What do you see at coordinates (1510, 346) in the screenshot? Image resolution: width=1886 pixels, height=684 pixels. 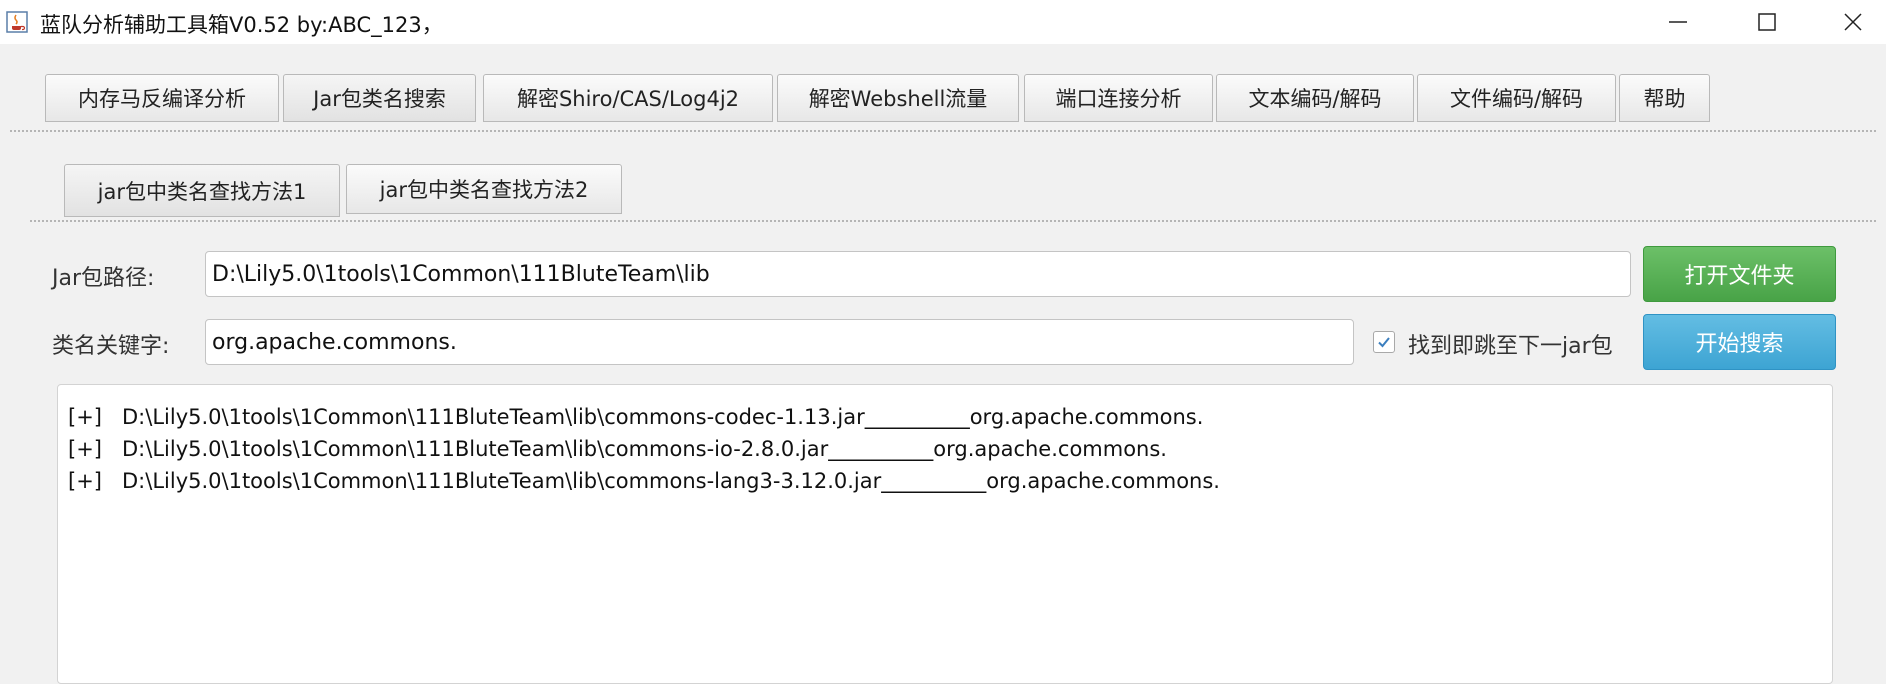 I see `jump-next-jar-label: 找到即跳至下一jar包` at bounding box center [1510, 346].